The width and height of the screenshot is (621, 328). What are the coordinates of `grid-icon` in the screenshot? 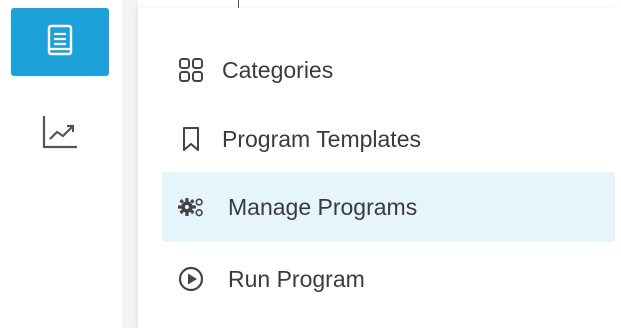 It's located at (191, 70).